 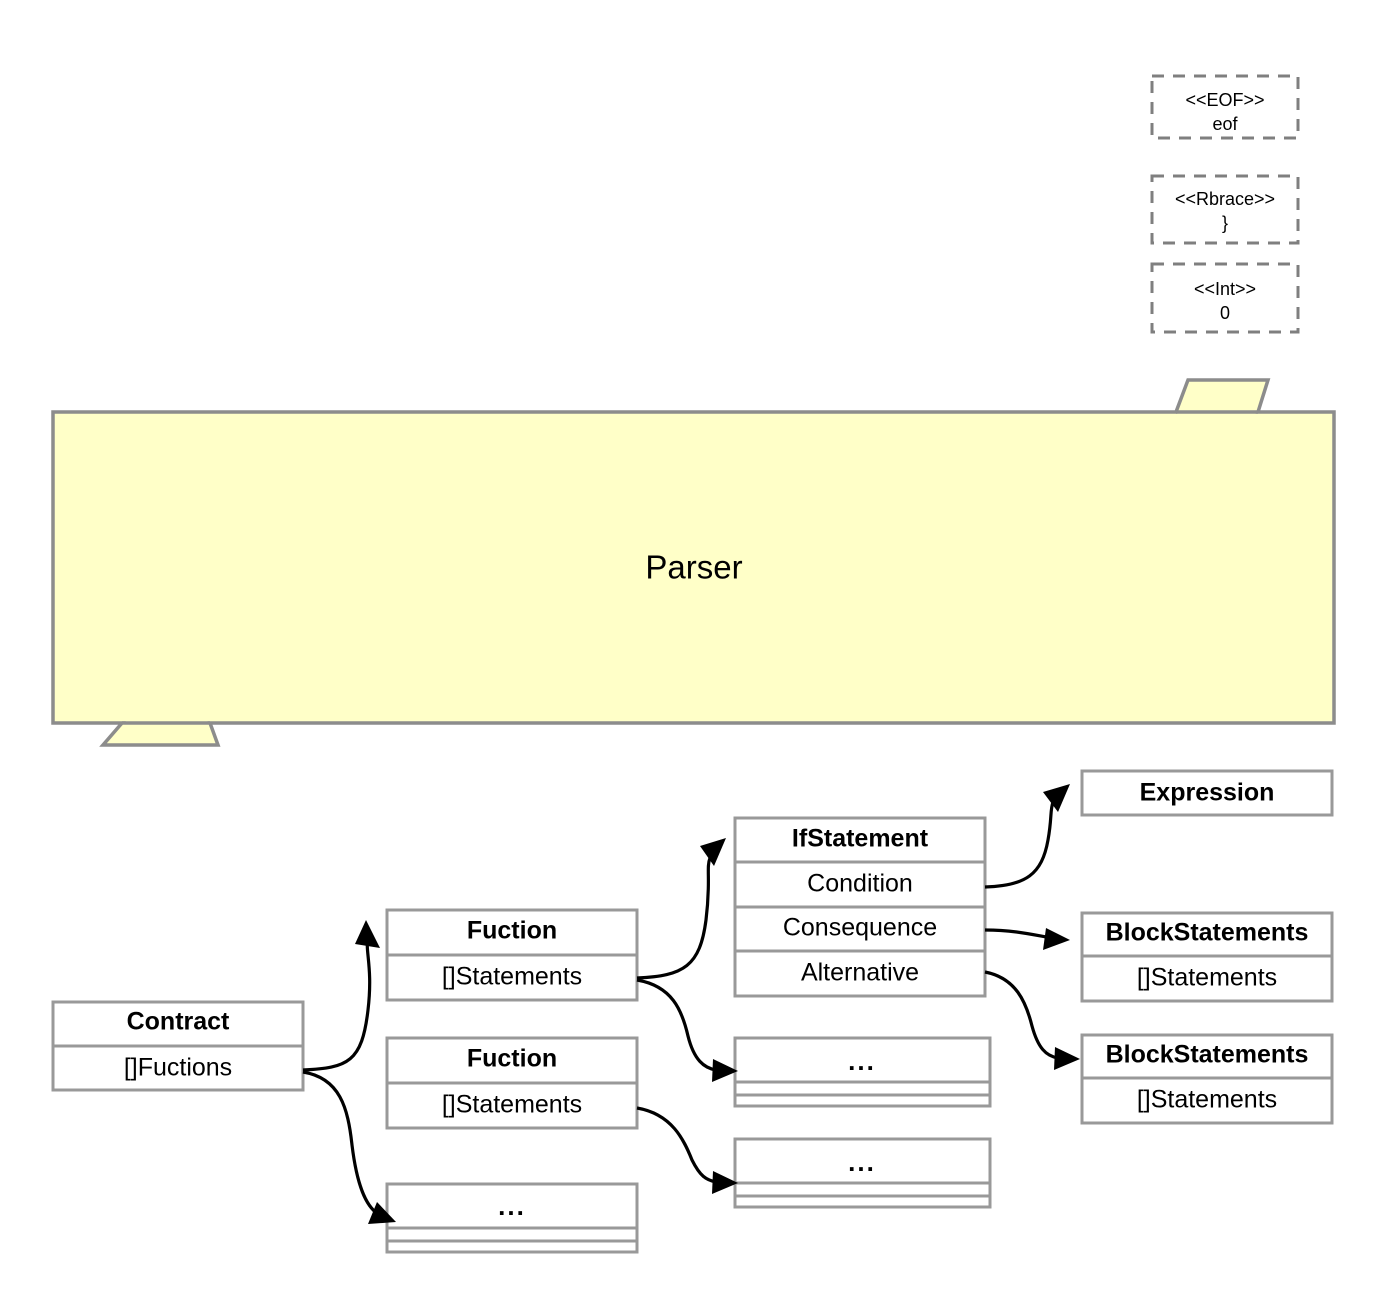 I want to click on token-int: <<Int>> 0, so click(x=1225, y=298).